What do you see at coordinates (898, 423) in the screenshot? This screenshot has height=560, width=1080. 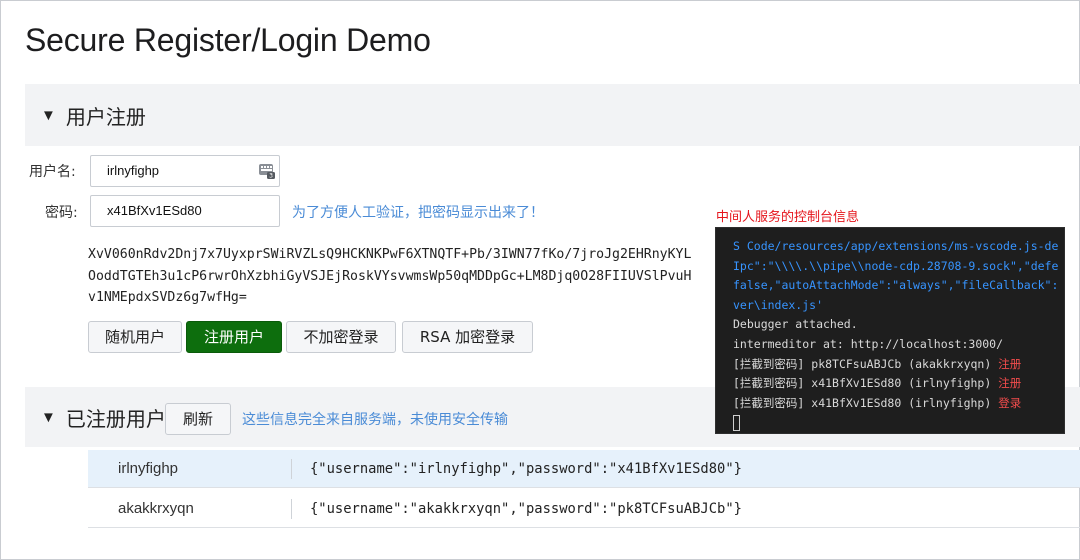 I see `console-prompt` at bounding box center [898, 423].